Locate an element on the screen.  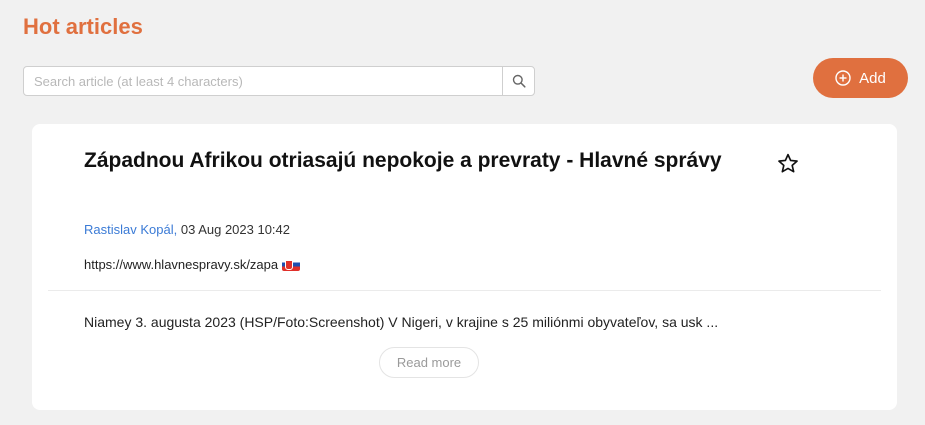
search-bar is located at coordinates (279, 81).